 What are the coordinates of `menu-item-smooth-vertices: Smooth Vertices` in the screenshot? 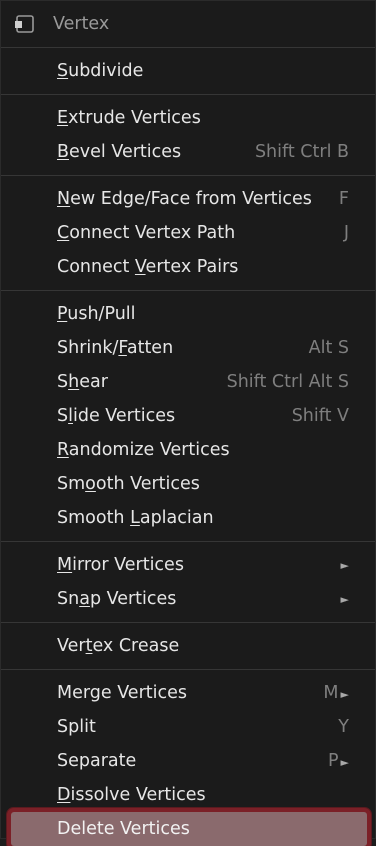 It's located at (188, 484).